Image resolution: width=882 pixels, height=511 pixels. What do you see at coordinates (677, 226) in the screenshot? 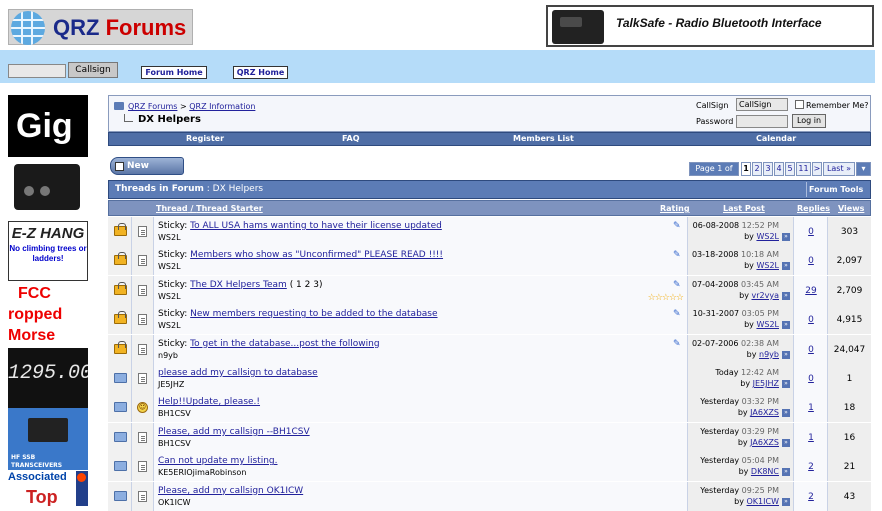
I see `pin-icon: ✎` at bounding box center [677, 226].